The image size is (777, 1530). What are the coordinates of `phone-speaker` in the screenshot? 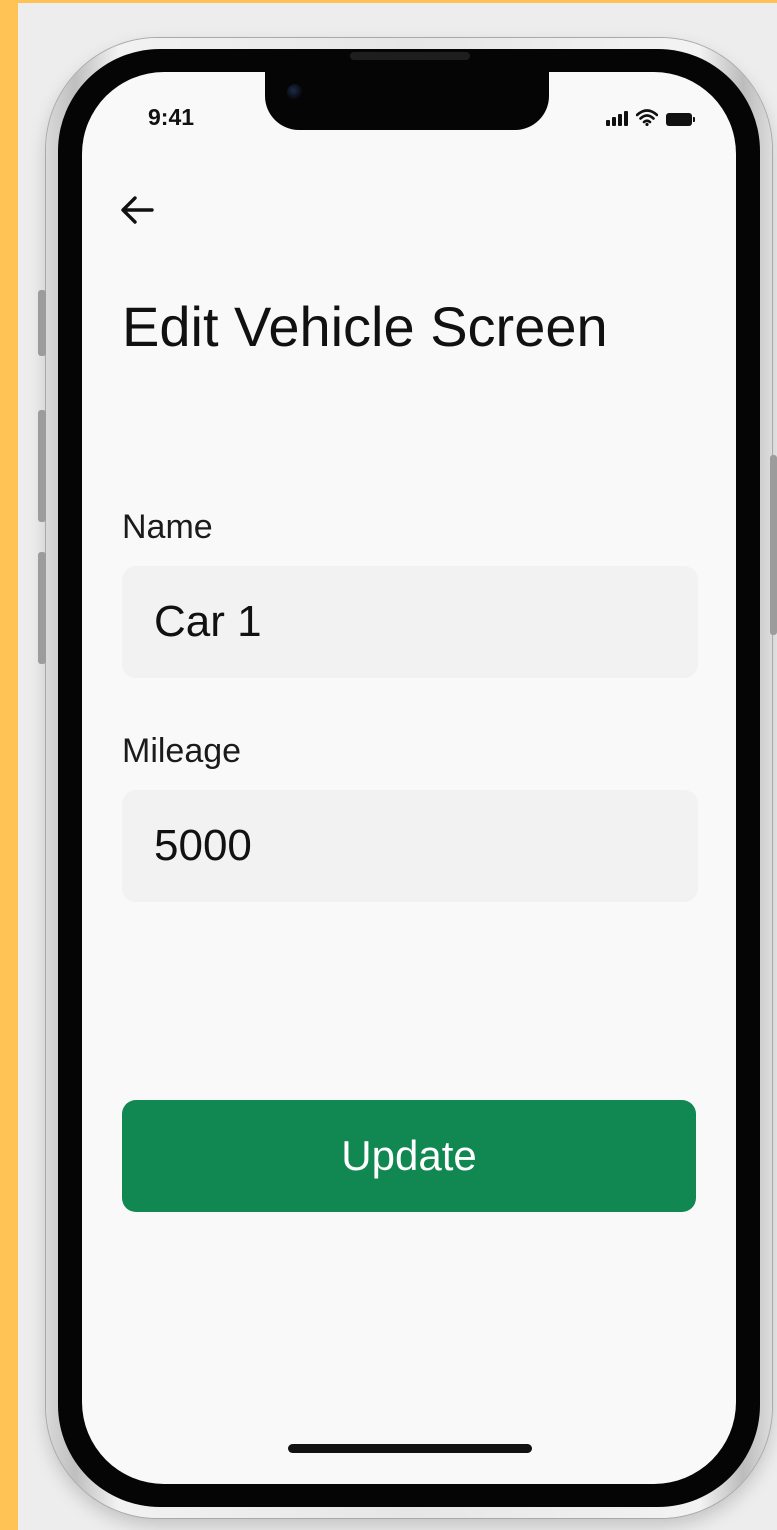 It's located at (410, 56).